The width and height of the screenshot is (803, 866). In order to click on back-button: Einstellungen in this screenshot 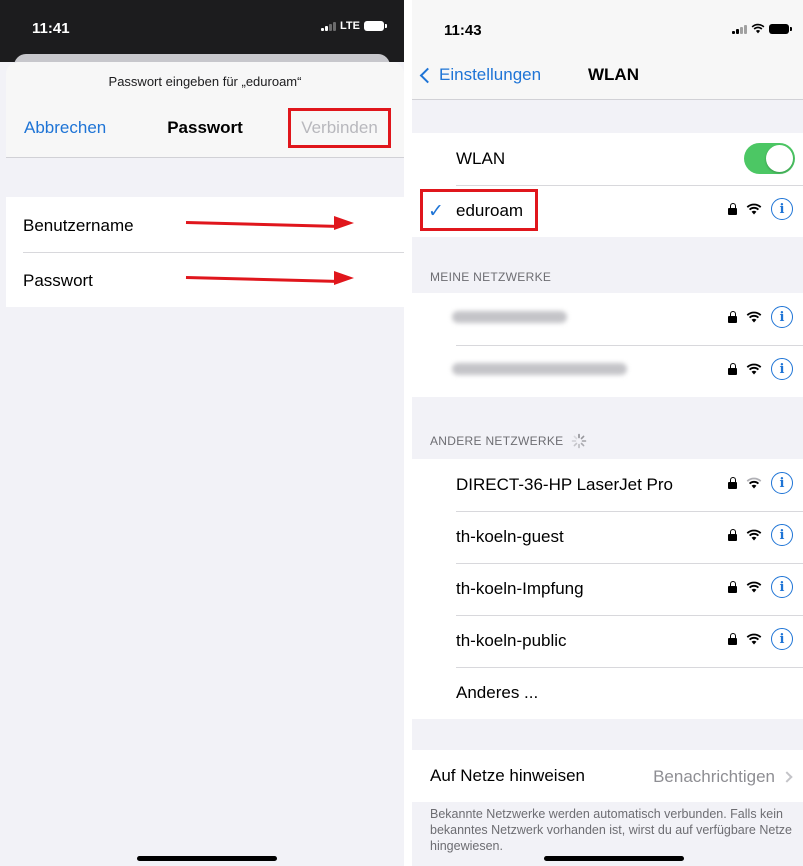, I will do `click(480, 75)`.